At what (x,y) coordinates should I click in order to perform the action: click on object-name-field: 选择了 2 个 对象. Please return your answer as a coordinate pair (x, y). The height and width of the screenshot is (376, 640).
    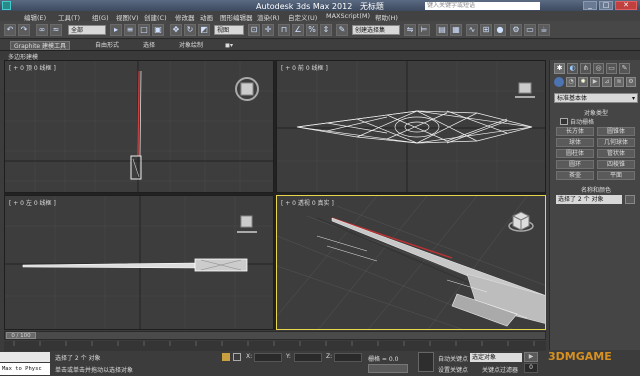
    Looking at the image, I should click on (589, 199).